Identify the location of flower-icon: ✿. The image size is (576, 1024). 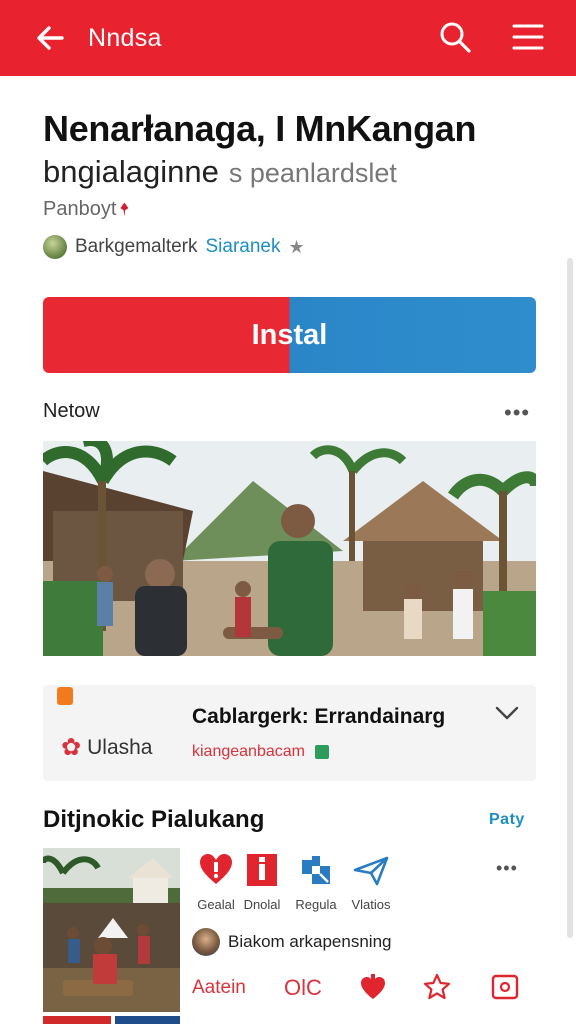
(71, 747).